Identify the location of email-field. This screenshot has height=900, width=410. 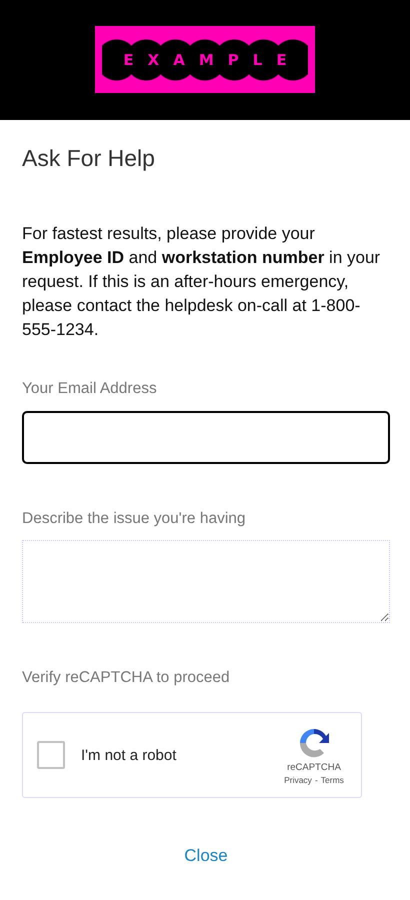
(206, 437).